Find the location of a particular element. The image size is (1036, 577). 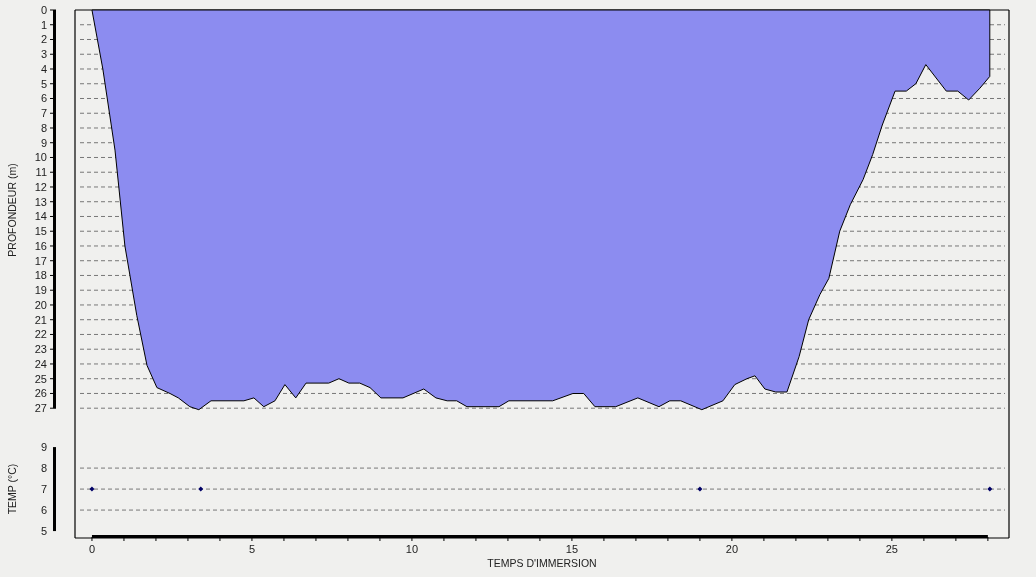

axis-tick-label: 23 is located at coordinates (40, 349).